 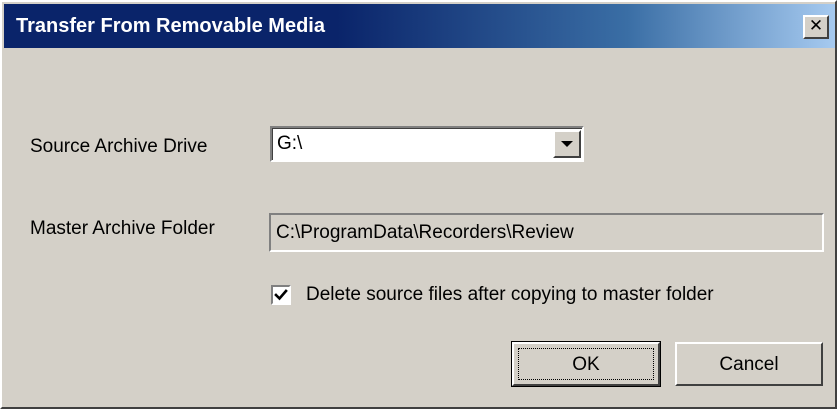 I want to click on title-bar: Transfer From Removable Media ✕, so click(x=419, y=26).